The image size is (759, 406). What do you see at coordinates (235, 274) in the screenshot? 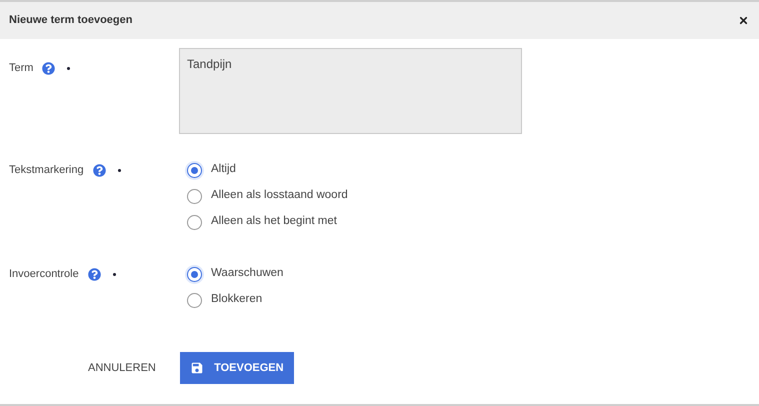
I see `radio-option: Waarschuwen` at bounding box center [235, 274].